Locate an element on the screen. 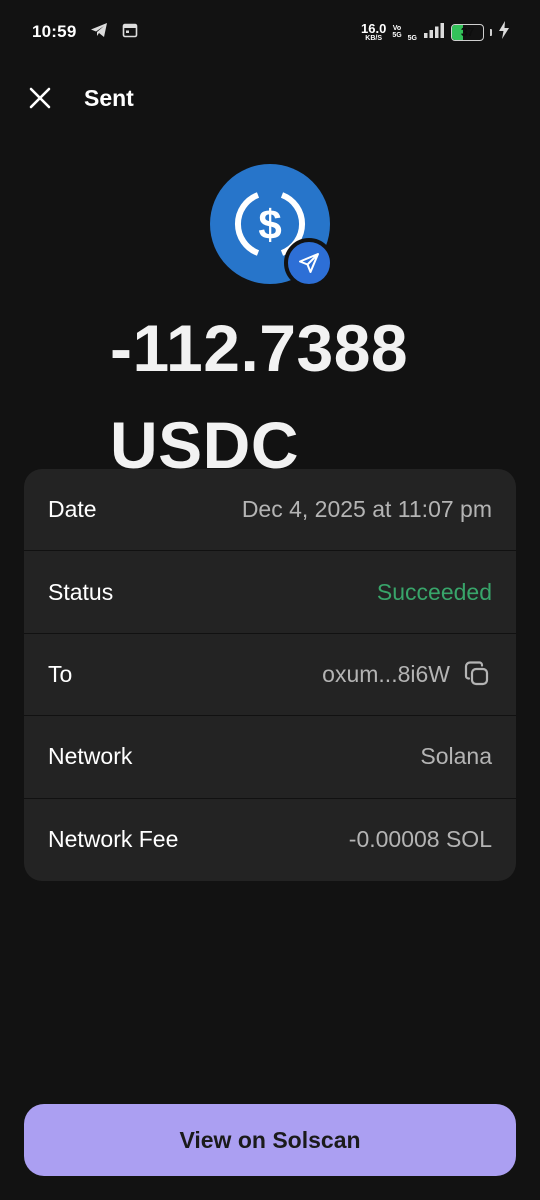 The height and width of the screenshot is (1200, 540). detail-row-network: Network Solana is located at coordinates (270, 757).